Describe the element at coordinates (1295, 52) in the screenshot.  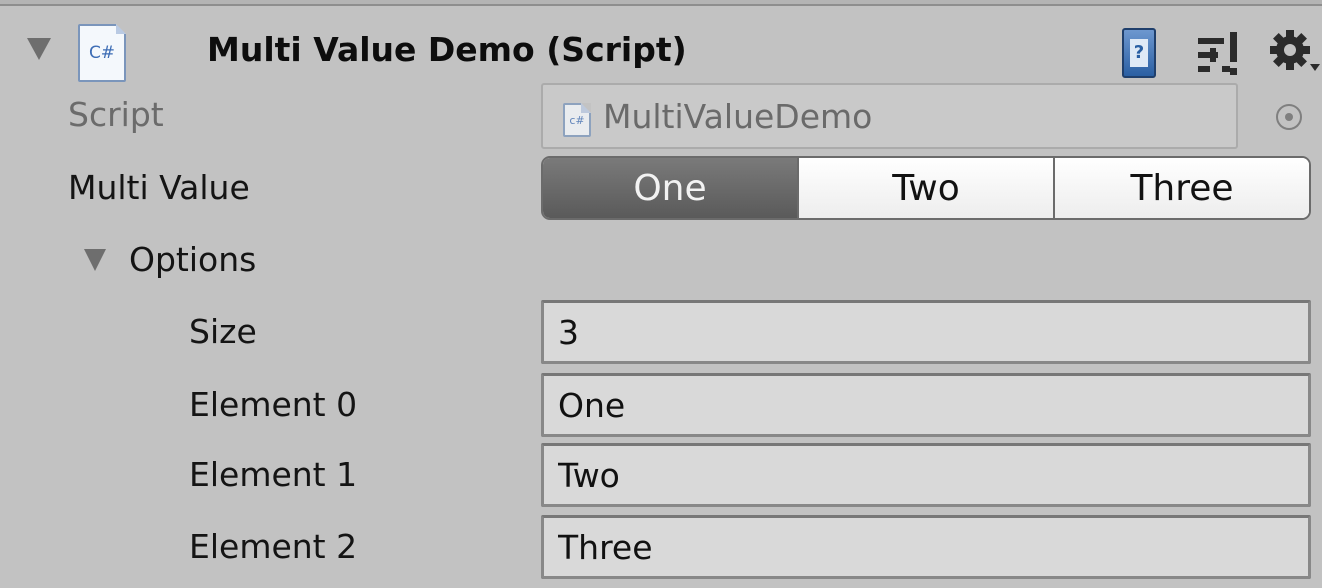
I see `gear-icon` at that location.